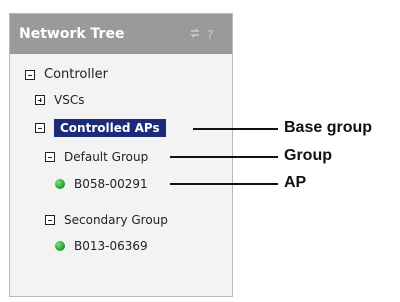 This screenshot has width=400, height=302. I want to click on tree-item-vscs: VSCs, so click(59, 100).